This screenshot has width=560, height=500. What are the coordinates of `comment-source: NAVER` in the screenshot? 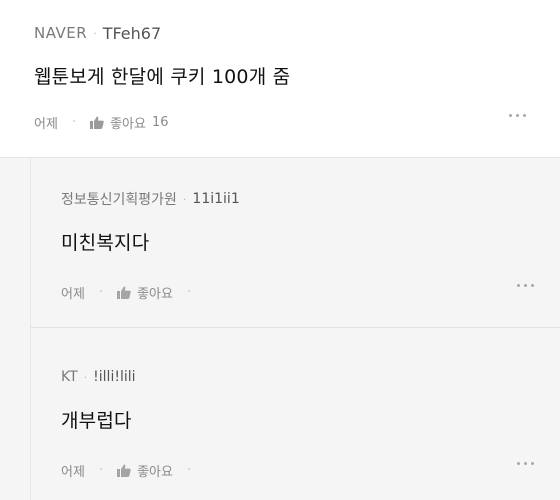 It's located at (61, 33).